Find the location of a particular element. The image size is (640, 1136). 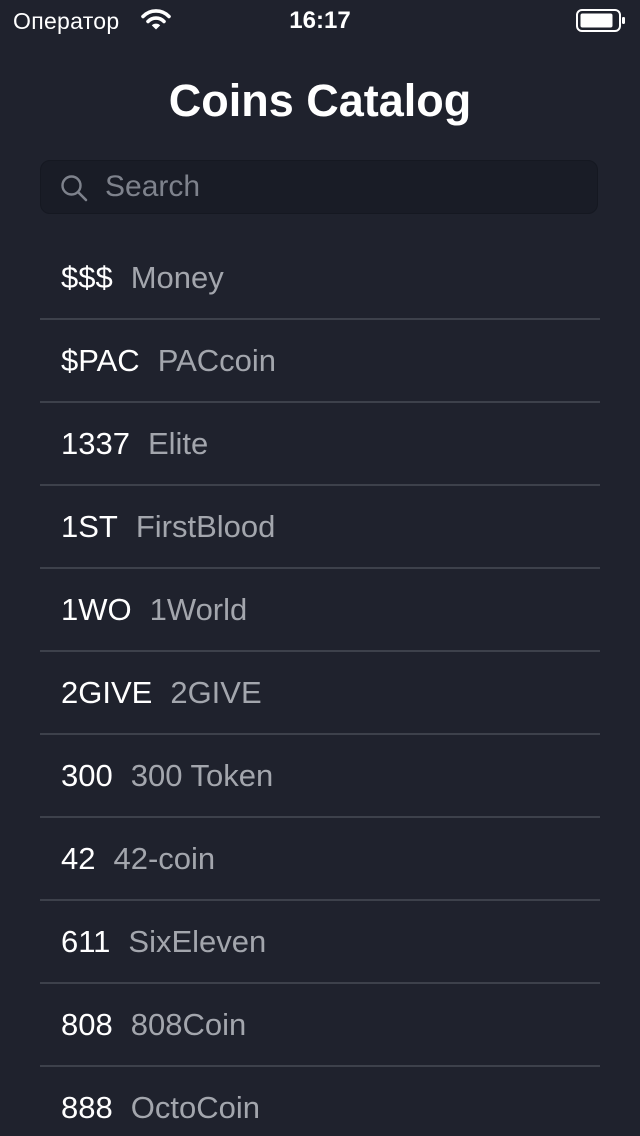

coin-row-808coin: 808 808Coin is located at coordinates (320, 1025).